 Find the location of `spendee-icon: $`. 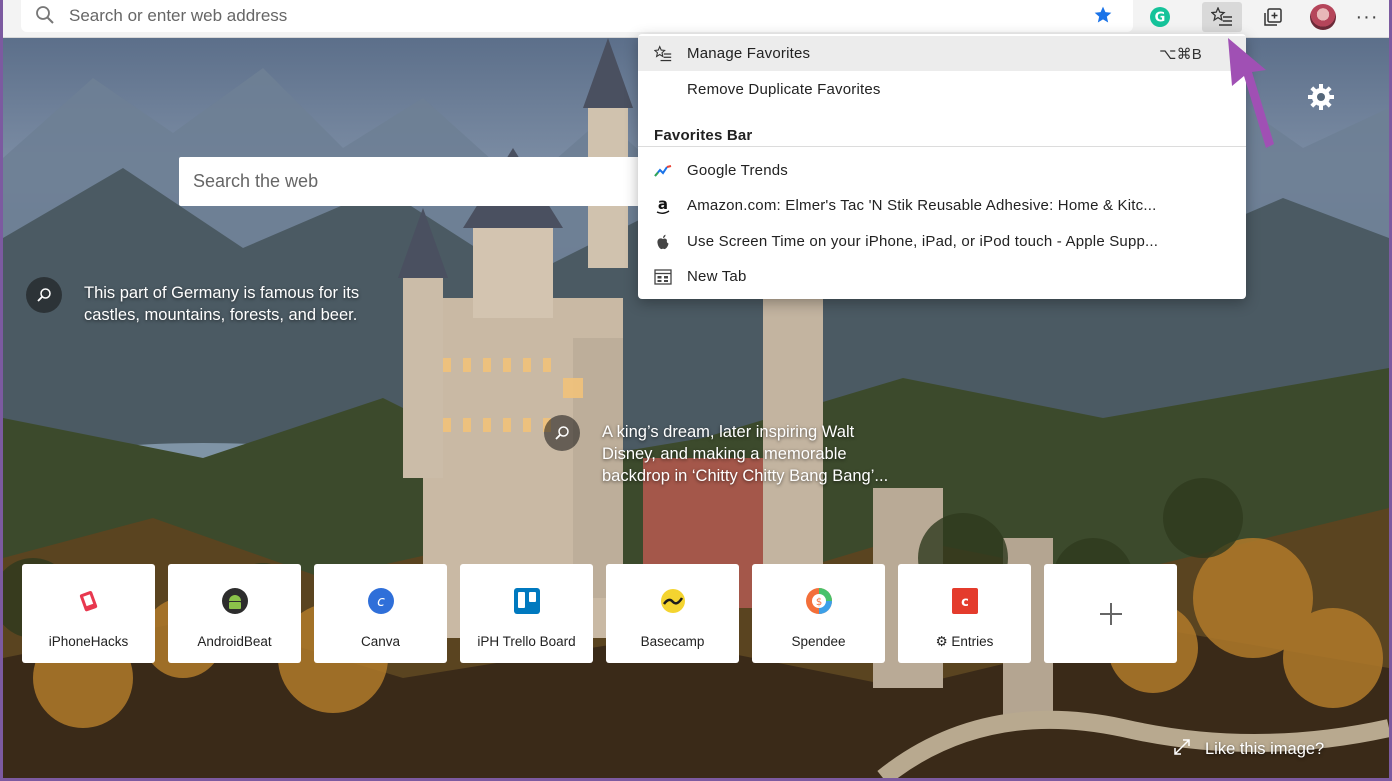

spendee-icon: $ is located at coordinates (819, 601).